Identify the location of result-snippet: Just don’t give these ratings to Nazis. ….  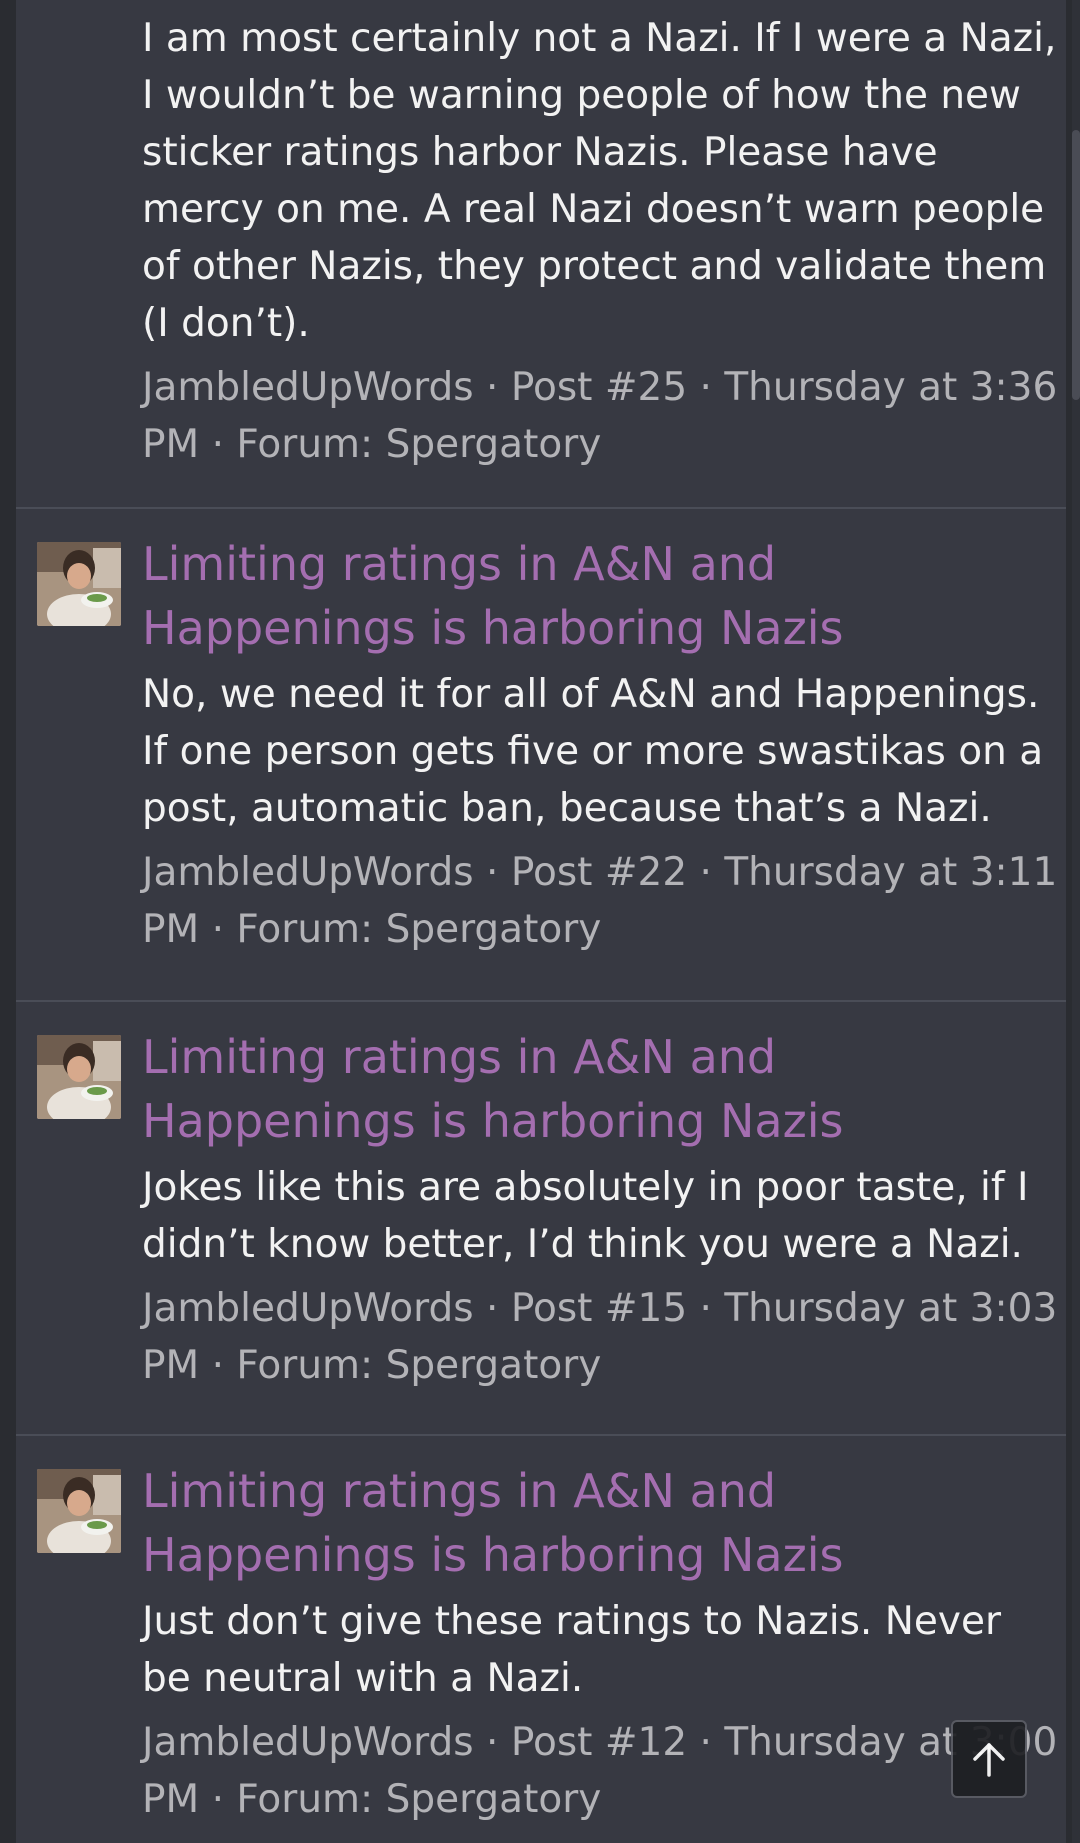
(571, 1650).